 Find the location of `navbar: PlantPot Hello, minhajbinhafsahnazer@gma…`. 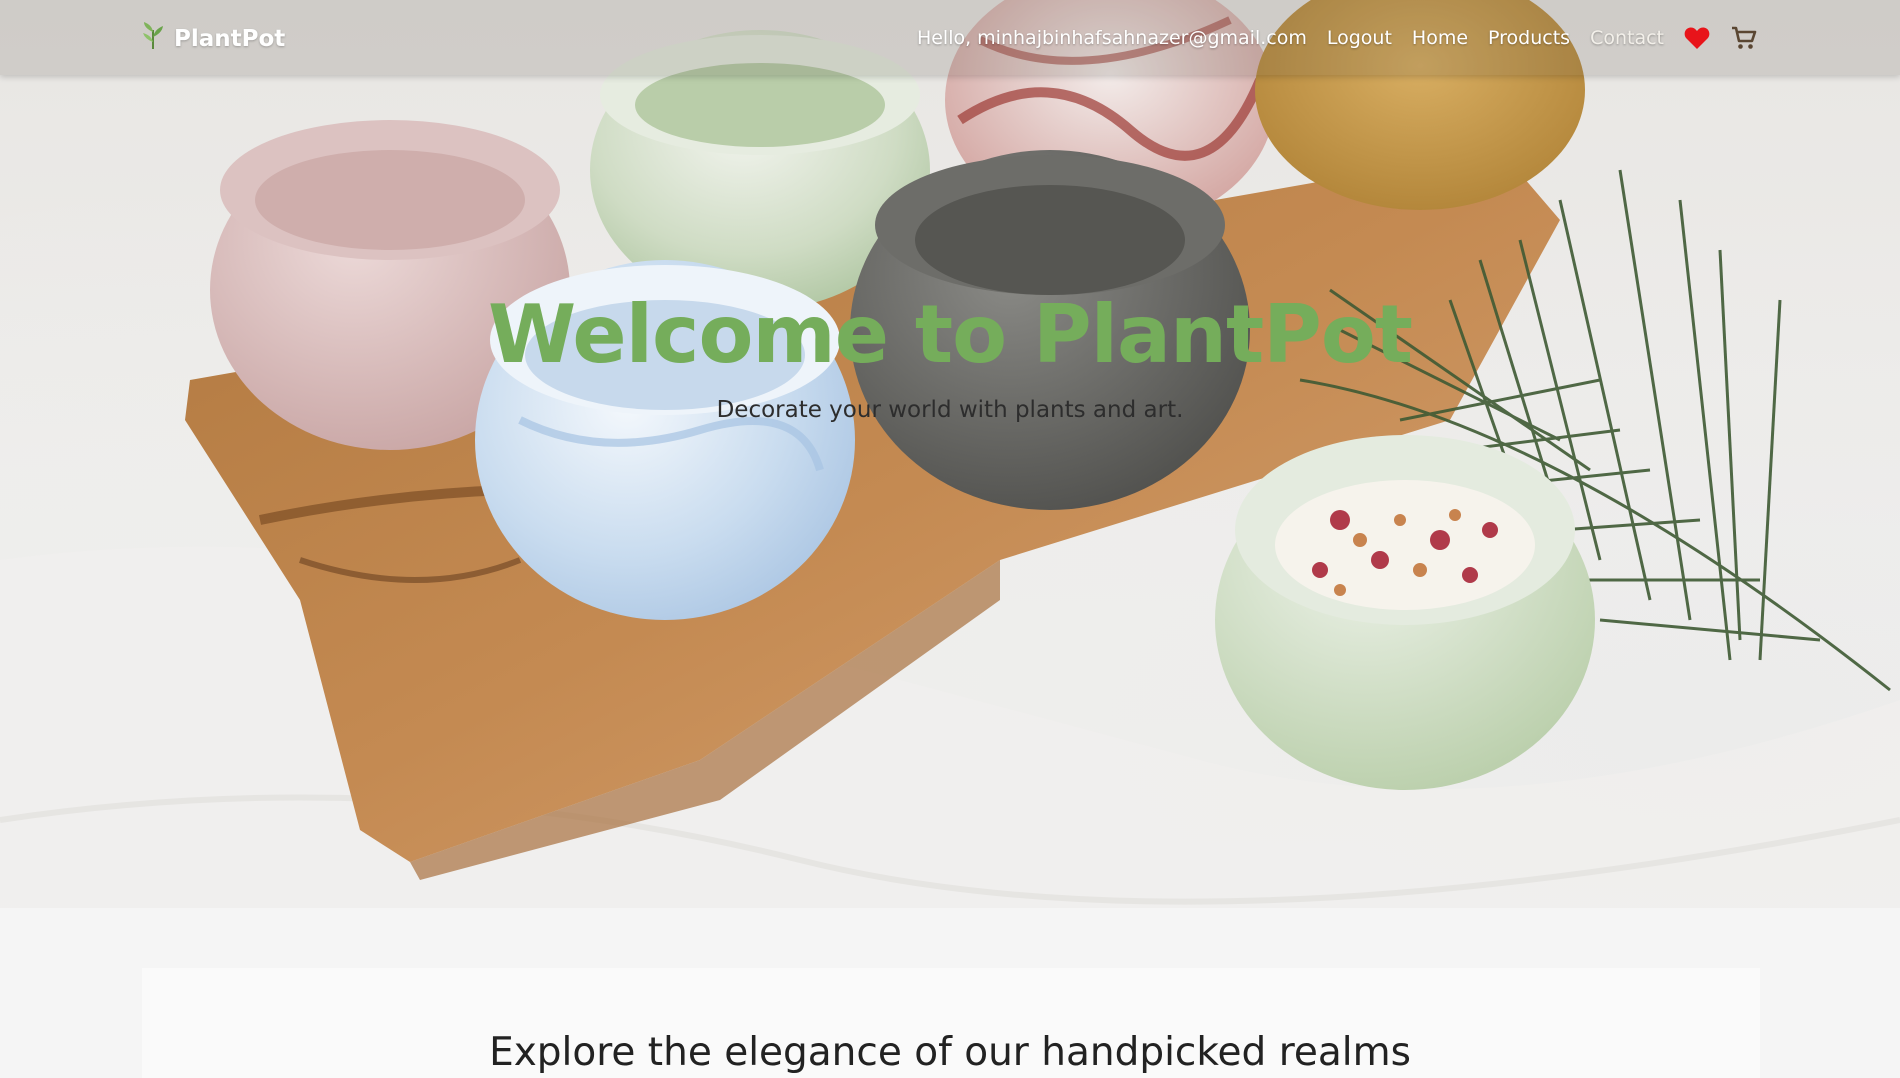

navbar: PlantPot Hello, minhajbinhafsahnazer@gma… is located at coordinates (950, 37).